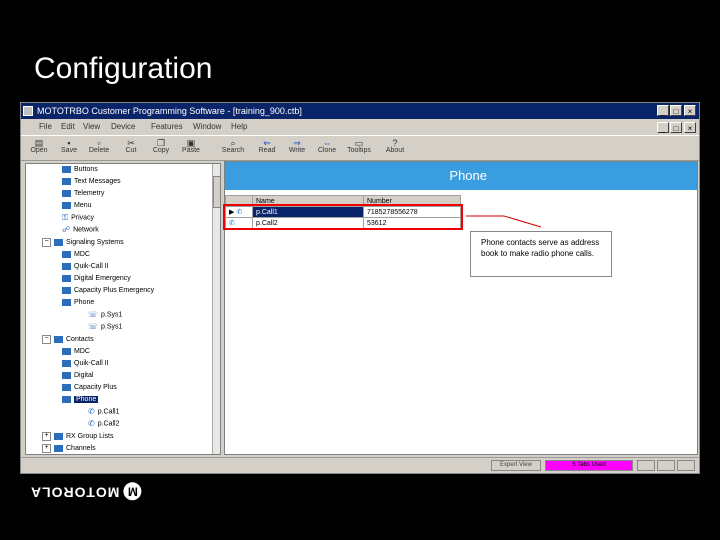 Image resolution: width=720 pixels, height=540 pixels. I want to click on key-icon: ⚿, so click(65, 217).